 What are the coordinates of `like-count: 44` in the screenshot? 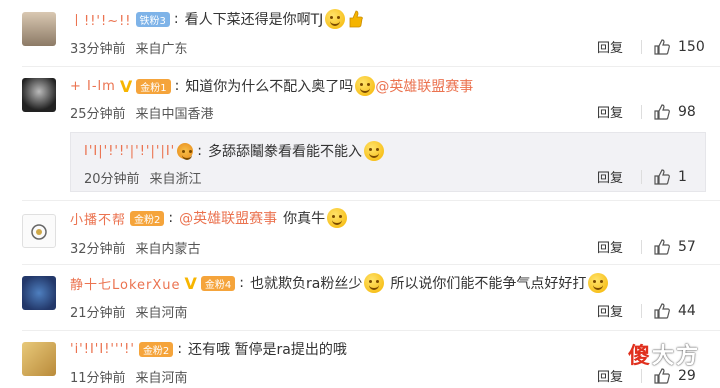 It's located at (687, 310).